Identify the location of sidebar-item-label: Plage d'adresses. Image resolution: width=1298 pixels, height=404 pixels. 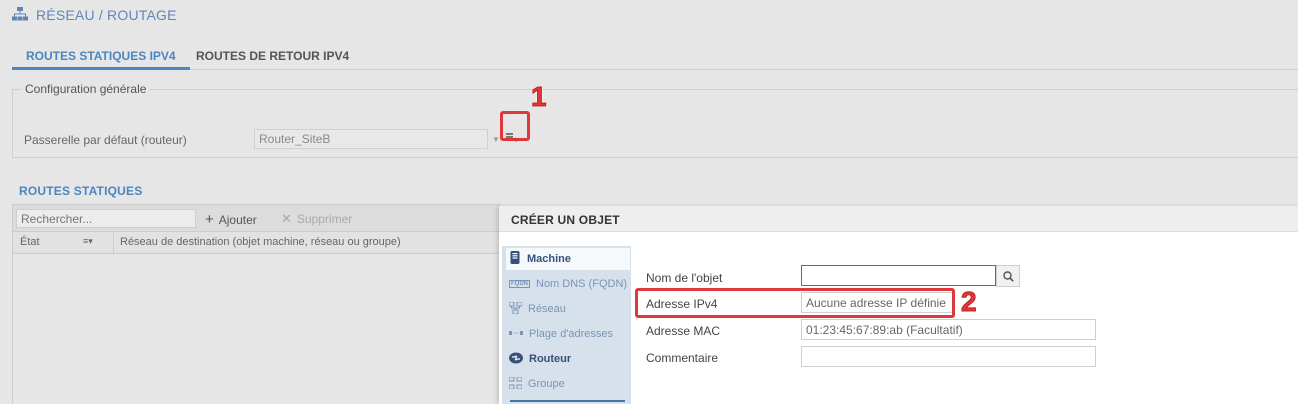
(571, 334).